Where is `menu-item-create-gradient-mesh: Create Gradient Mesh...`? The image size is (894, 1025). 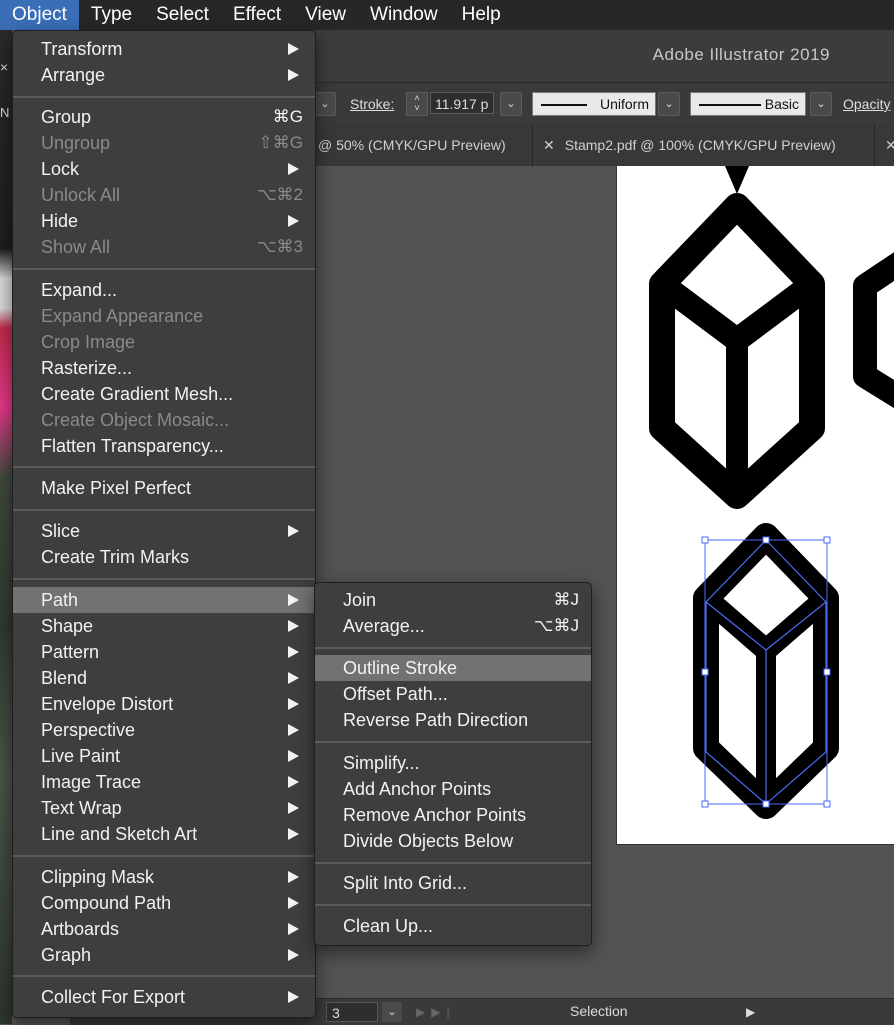 menu-item-create-gradient-mesh: Create Gradient Mesh... is located at coordinates (164, 394).